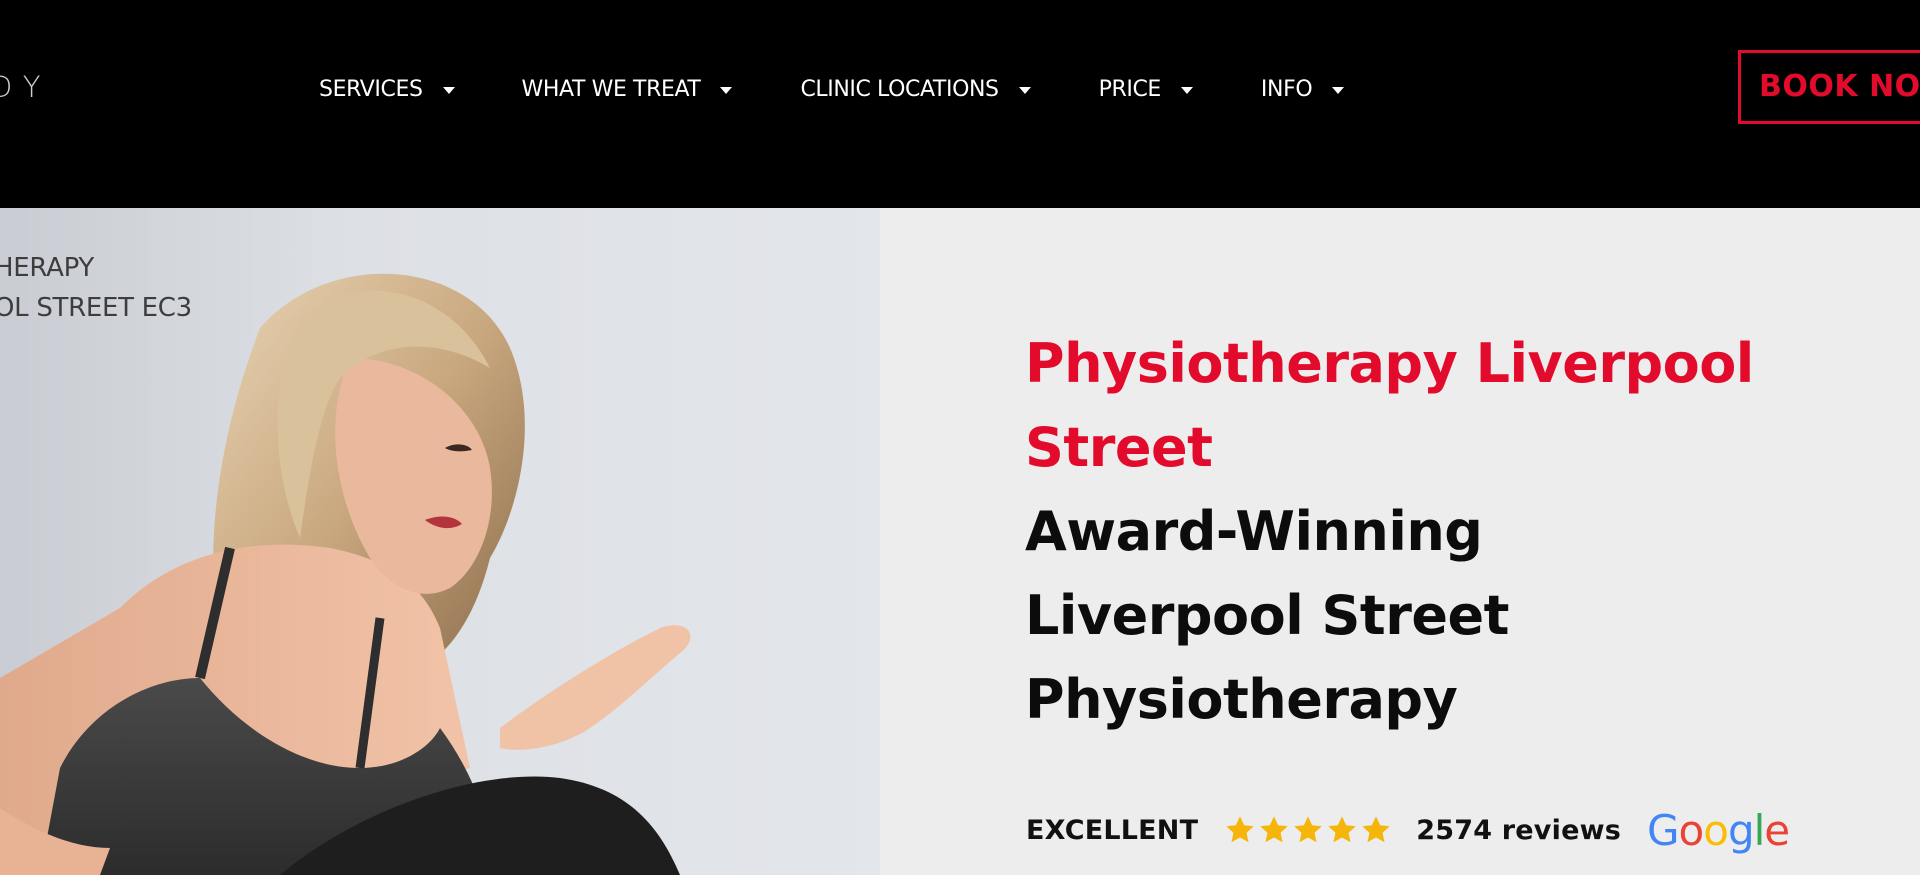 The height and width of the screenshot is (875, 1920). Describe the element at coordinates (1718, 830) in the screenshot. I see `google-logo-icon: Google` at that location.